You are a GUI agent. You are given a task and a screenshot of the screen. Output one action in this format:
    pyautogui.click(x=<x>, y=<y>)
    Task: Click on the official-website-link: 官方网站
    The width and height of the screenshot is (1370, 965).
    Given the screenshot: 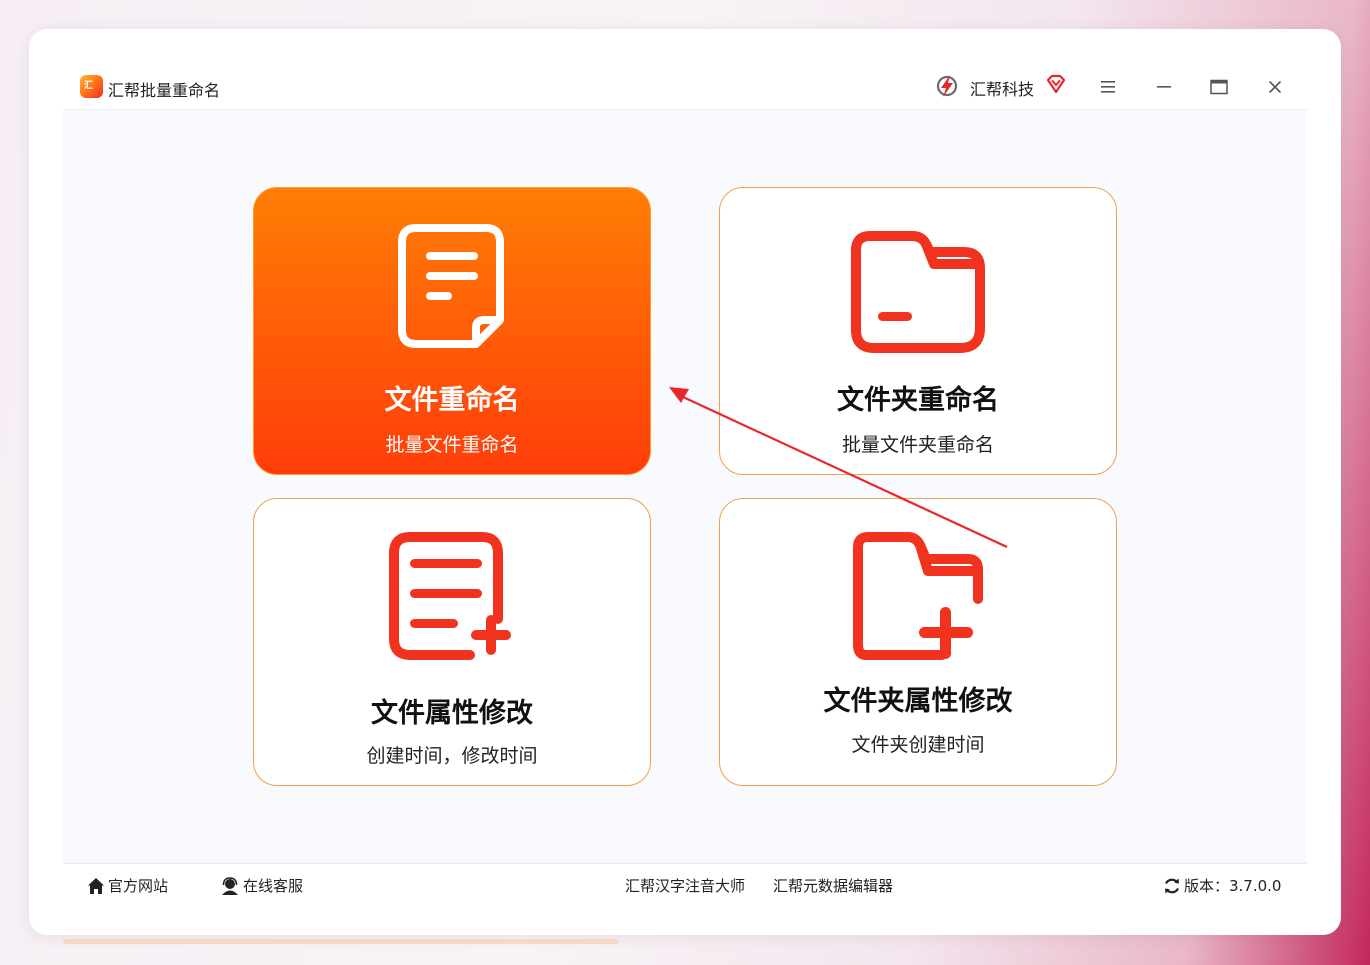 What is the action you would take?
    pyautogui.click(x=127, y=885)
    